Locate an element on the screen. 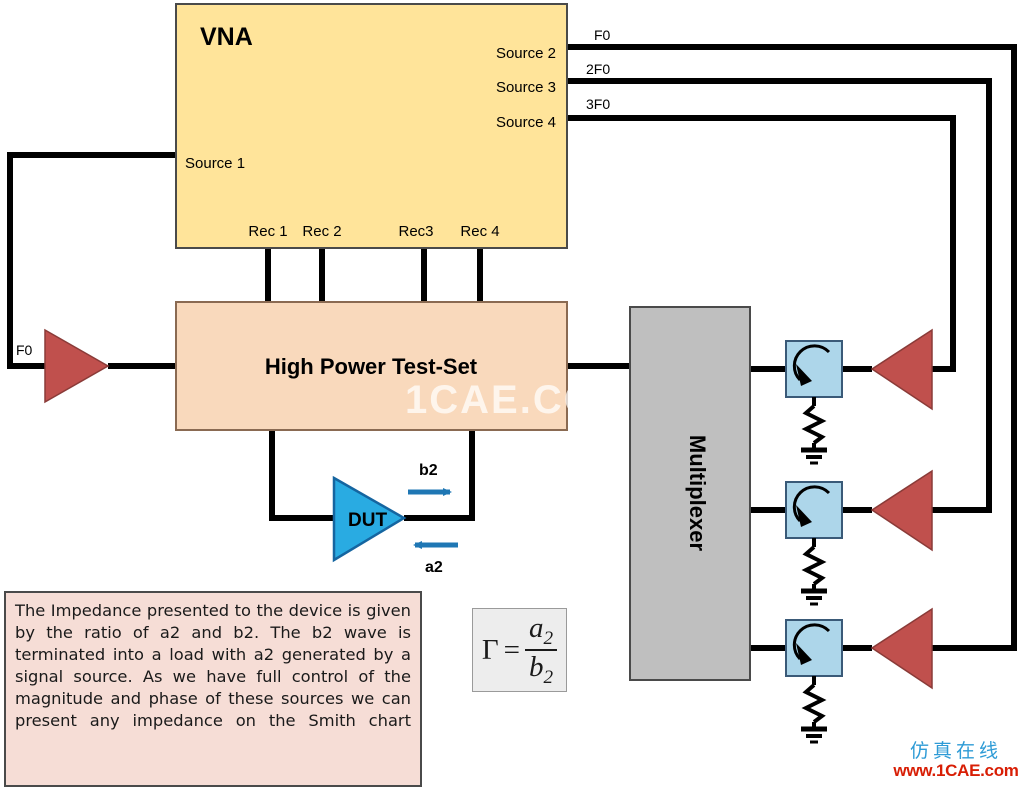 The width and height of the screenshot is (1024, 793). equals-symbol: = is located at coordinates (512, 649).